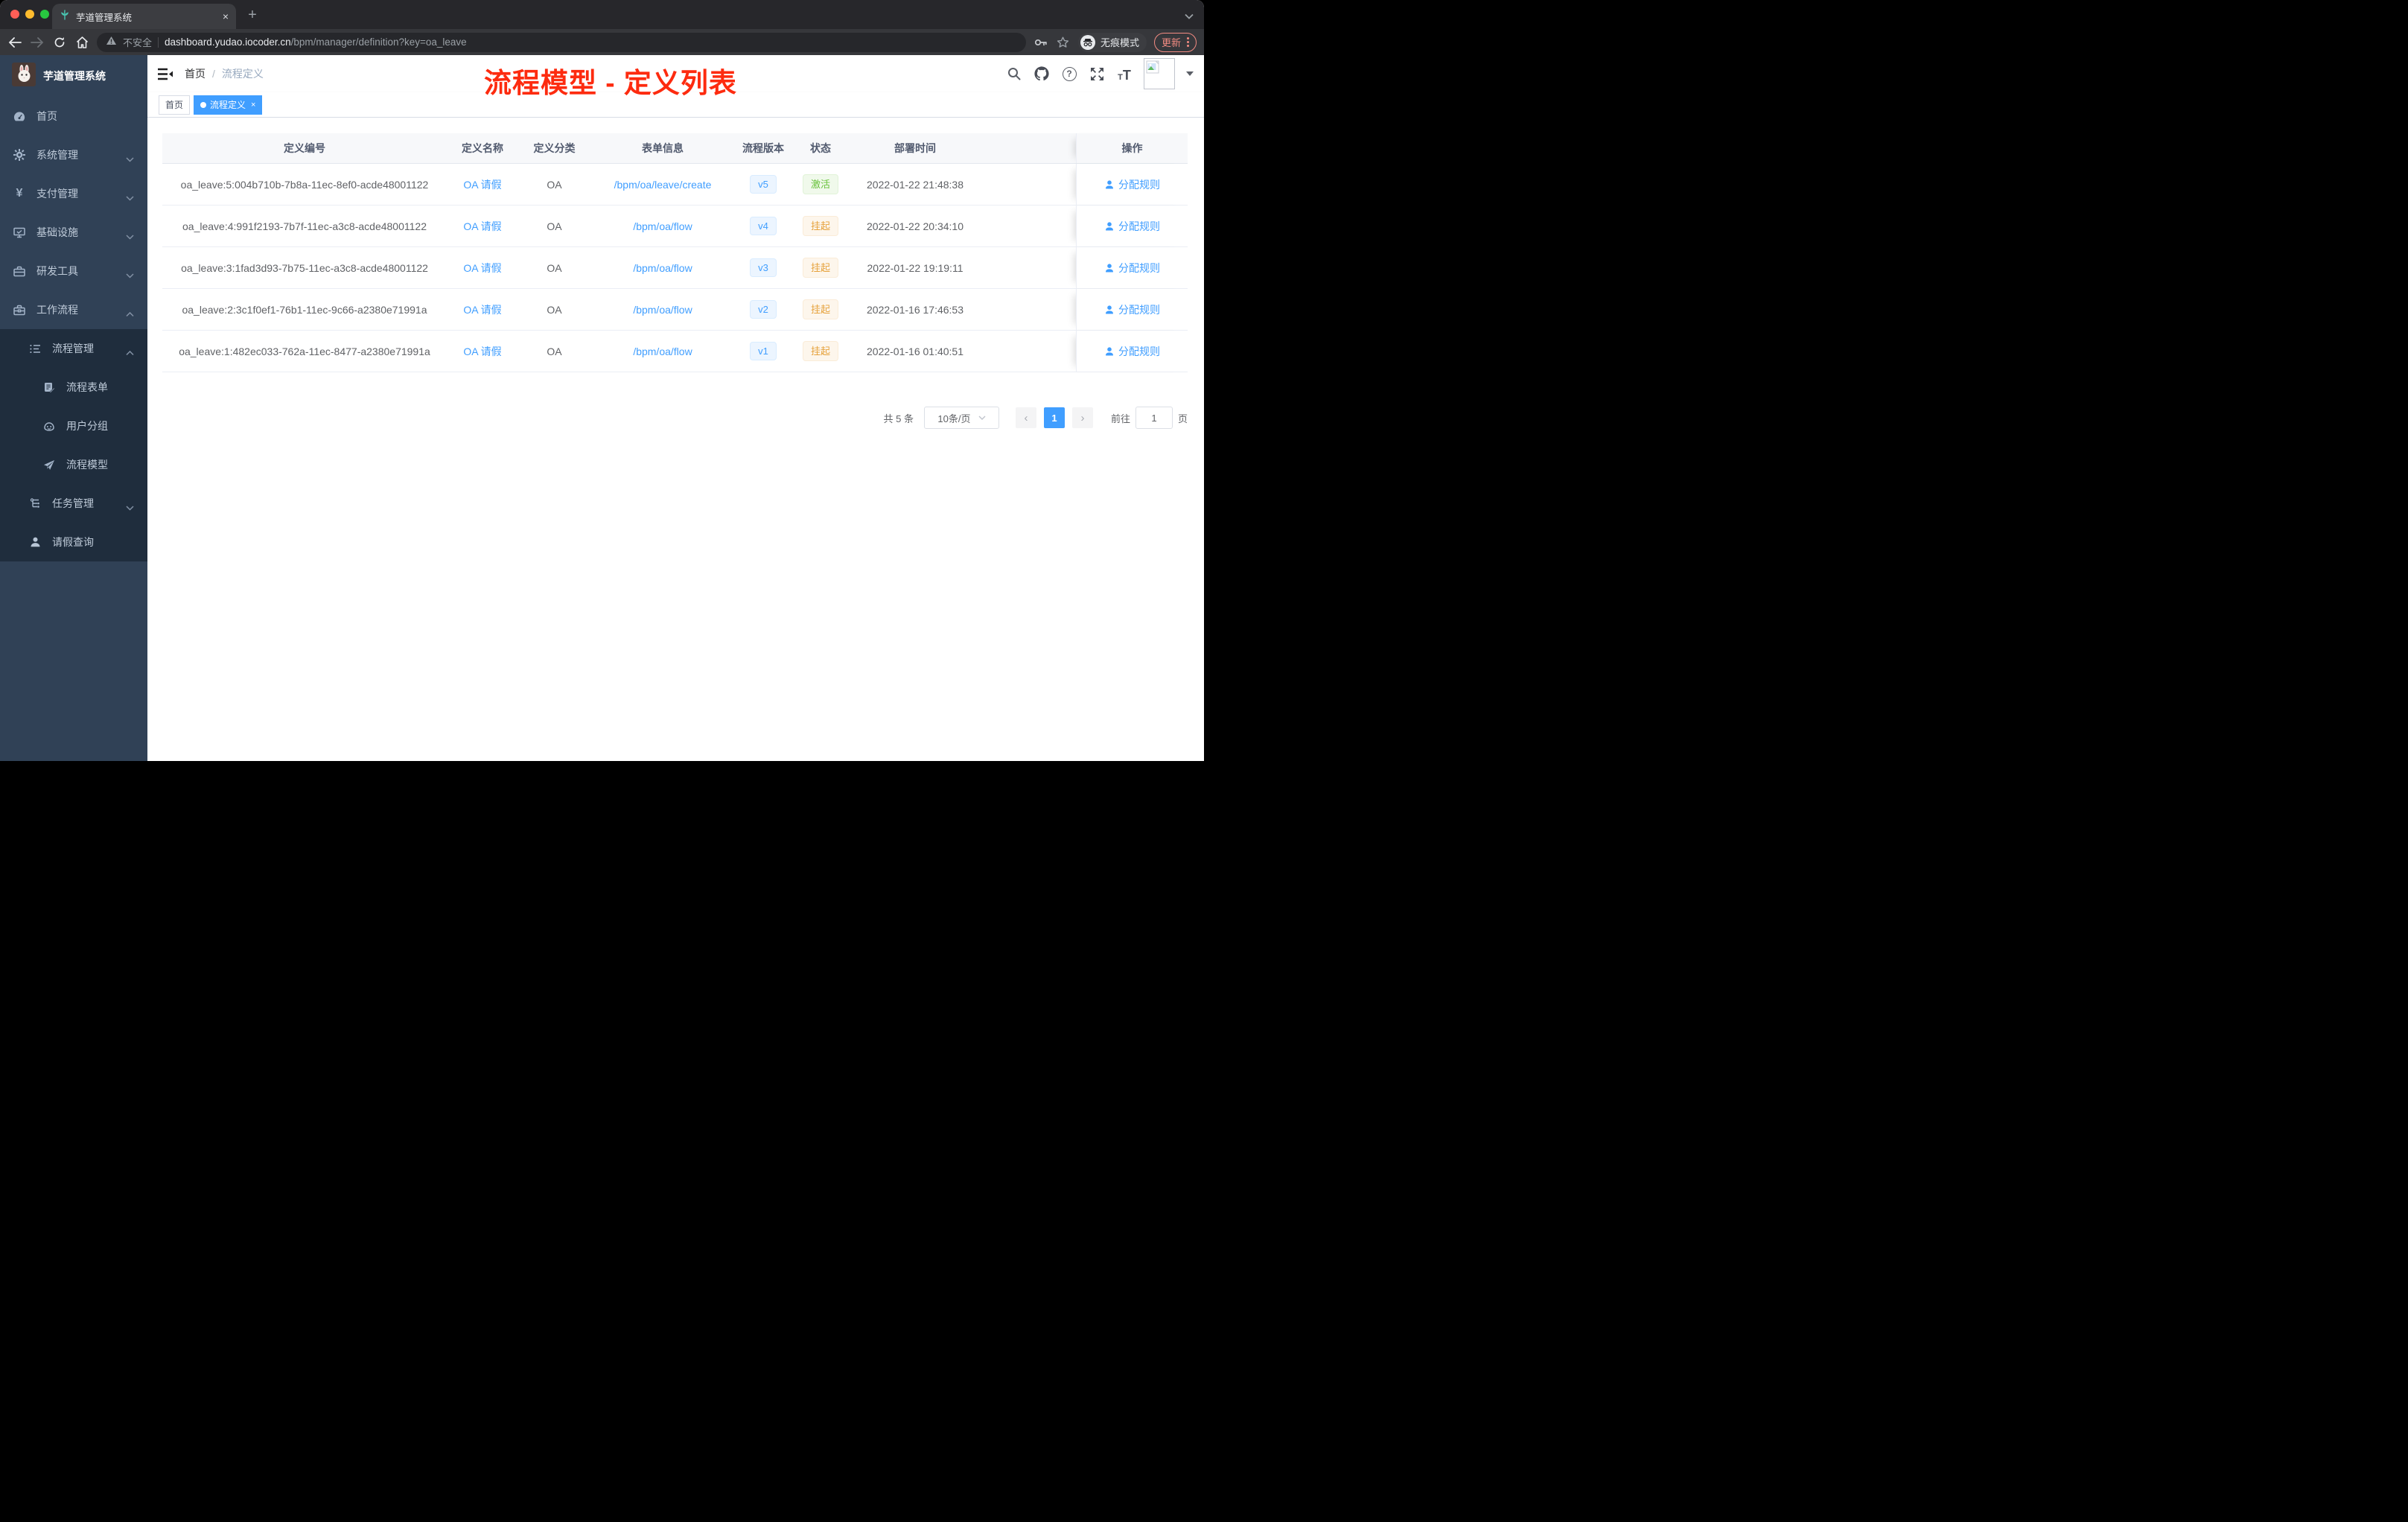  What do you see at coordinates (73, 503) in the screenshot?
I see `sidebar-item-task-mgmt: 任务管理` at bounding box center [73, 503].